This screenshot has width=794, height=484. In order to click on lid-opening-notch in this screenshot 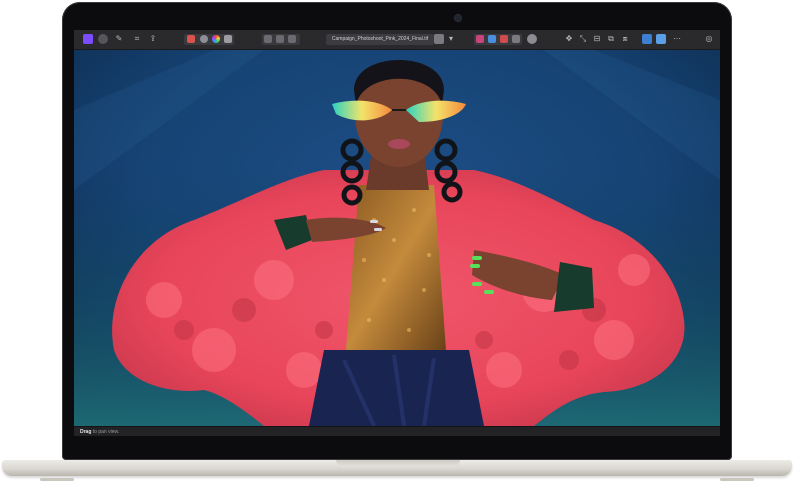, I will do `click(398, 463)`.